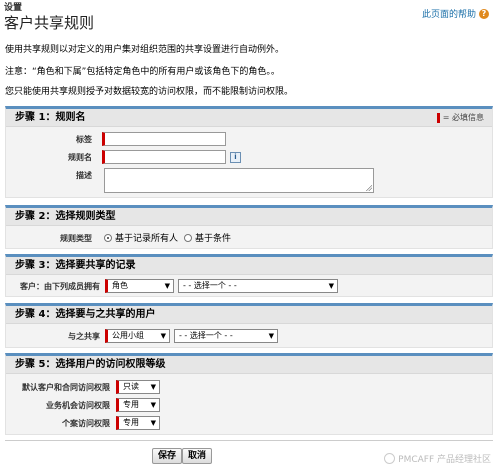 Image resolution: width=499 pixels, height=472 pixels. I want to click on access-select-default: 只读 ▼, so click(138, 387).